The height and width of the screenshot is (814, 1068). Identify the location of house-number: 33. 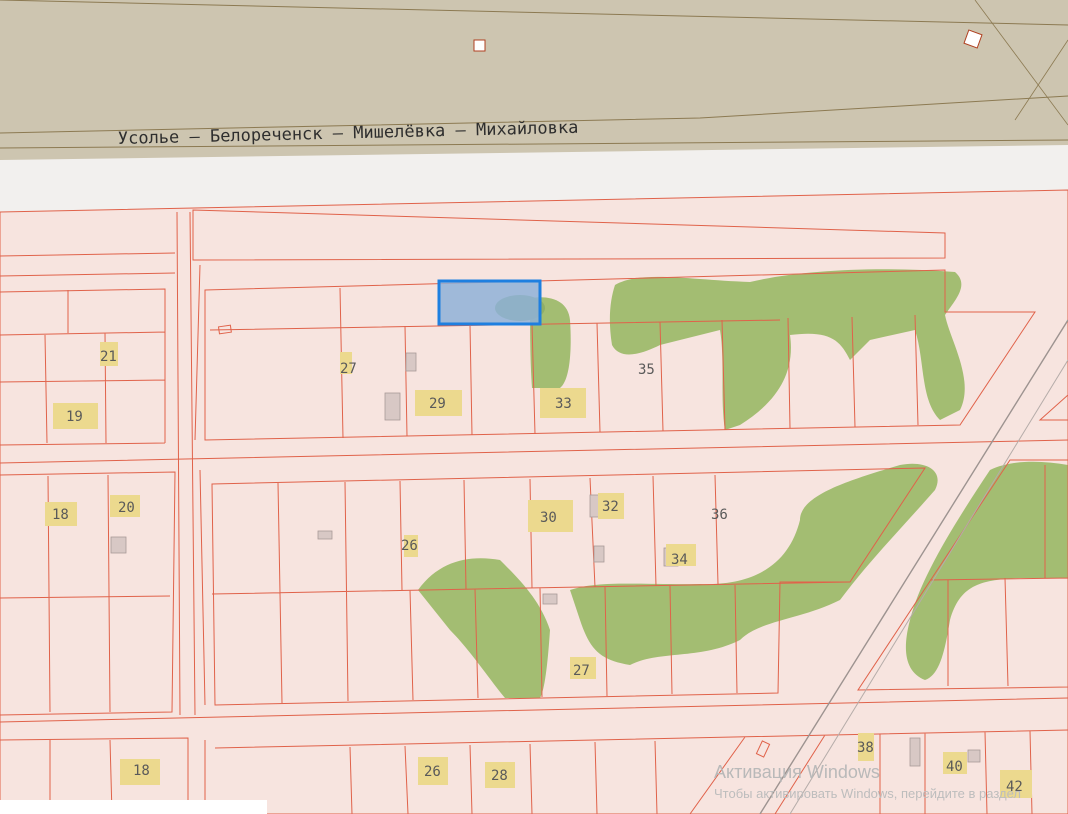
(563, 404).